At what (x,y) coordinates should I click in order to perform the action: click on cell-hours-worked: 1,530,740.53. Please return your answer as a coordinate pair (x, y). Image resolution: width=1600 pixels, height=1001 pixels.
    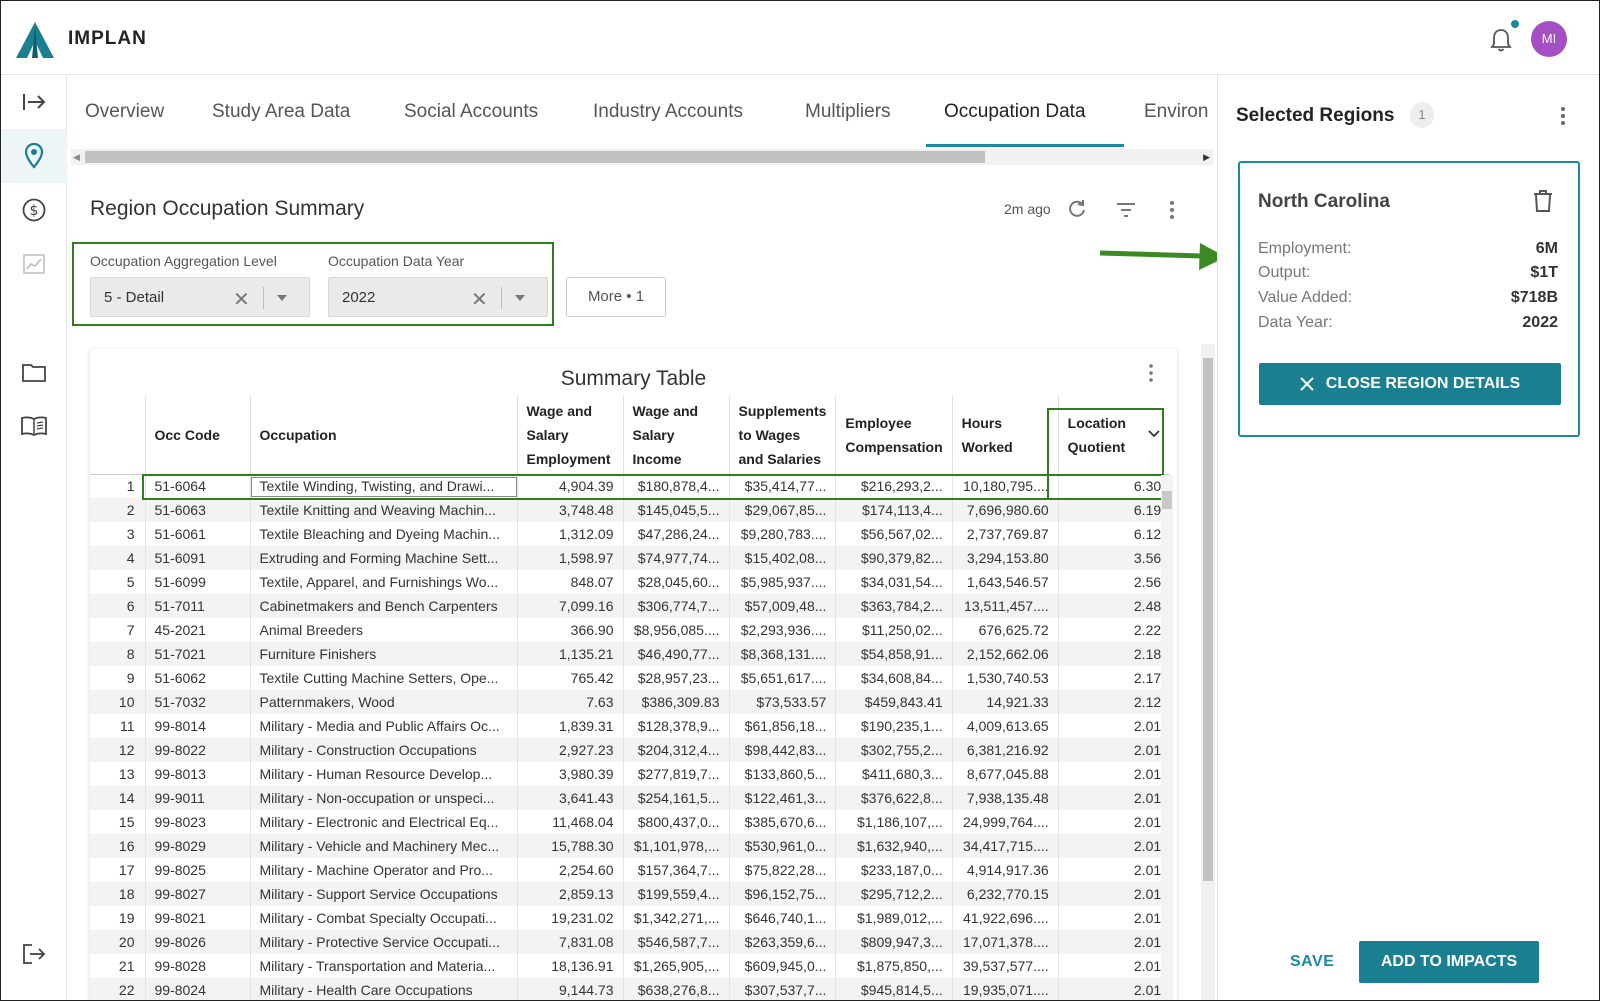
    Looking at the image, I should click on (1005, 678).